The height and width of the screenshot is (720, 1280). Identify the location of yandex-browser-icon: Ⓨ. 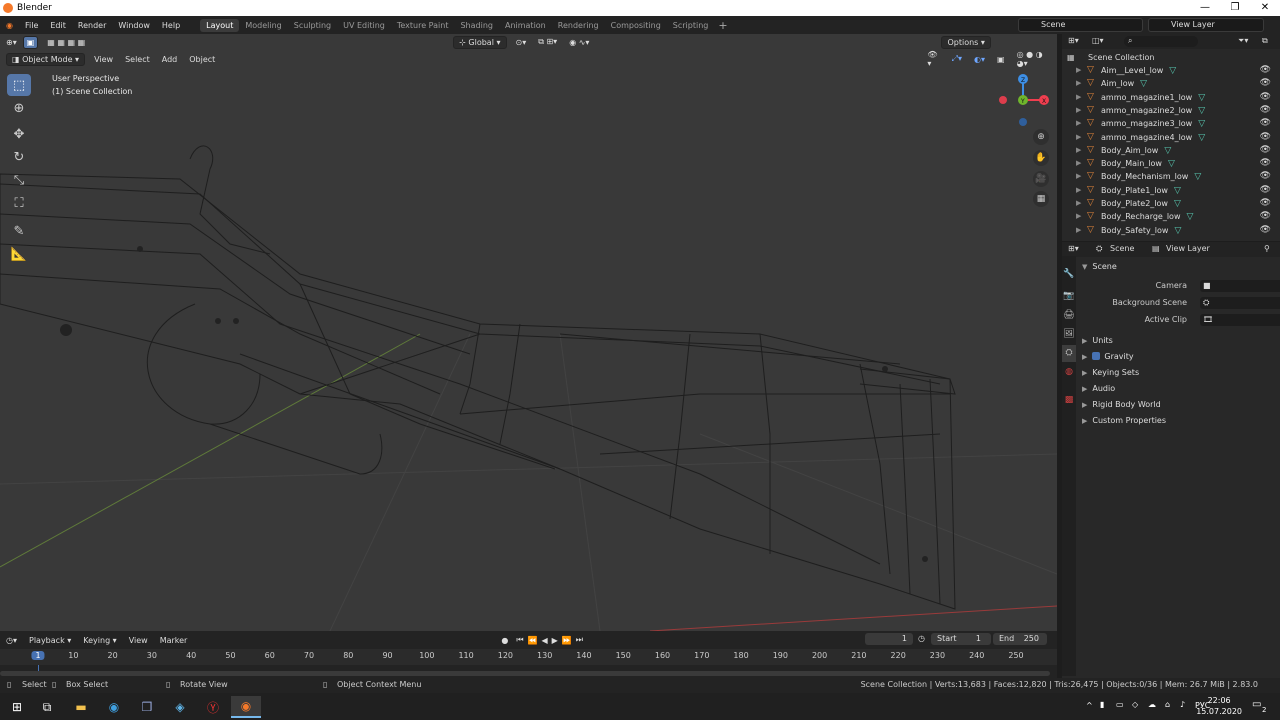
(213, 707).